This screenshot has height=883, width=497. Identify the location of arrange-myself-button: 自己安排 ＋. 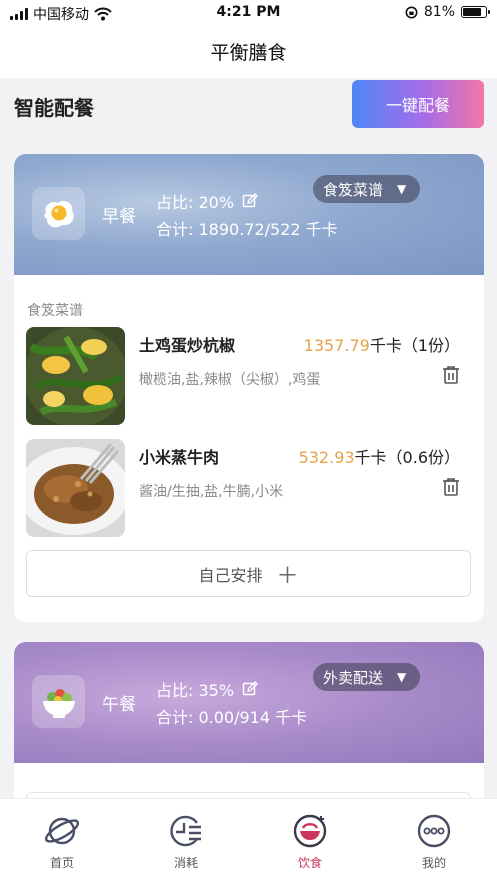
(248, 573).